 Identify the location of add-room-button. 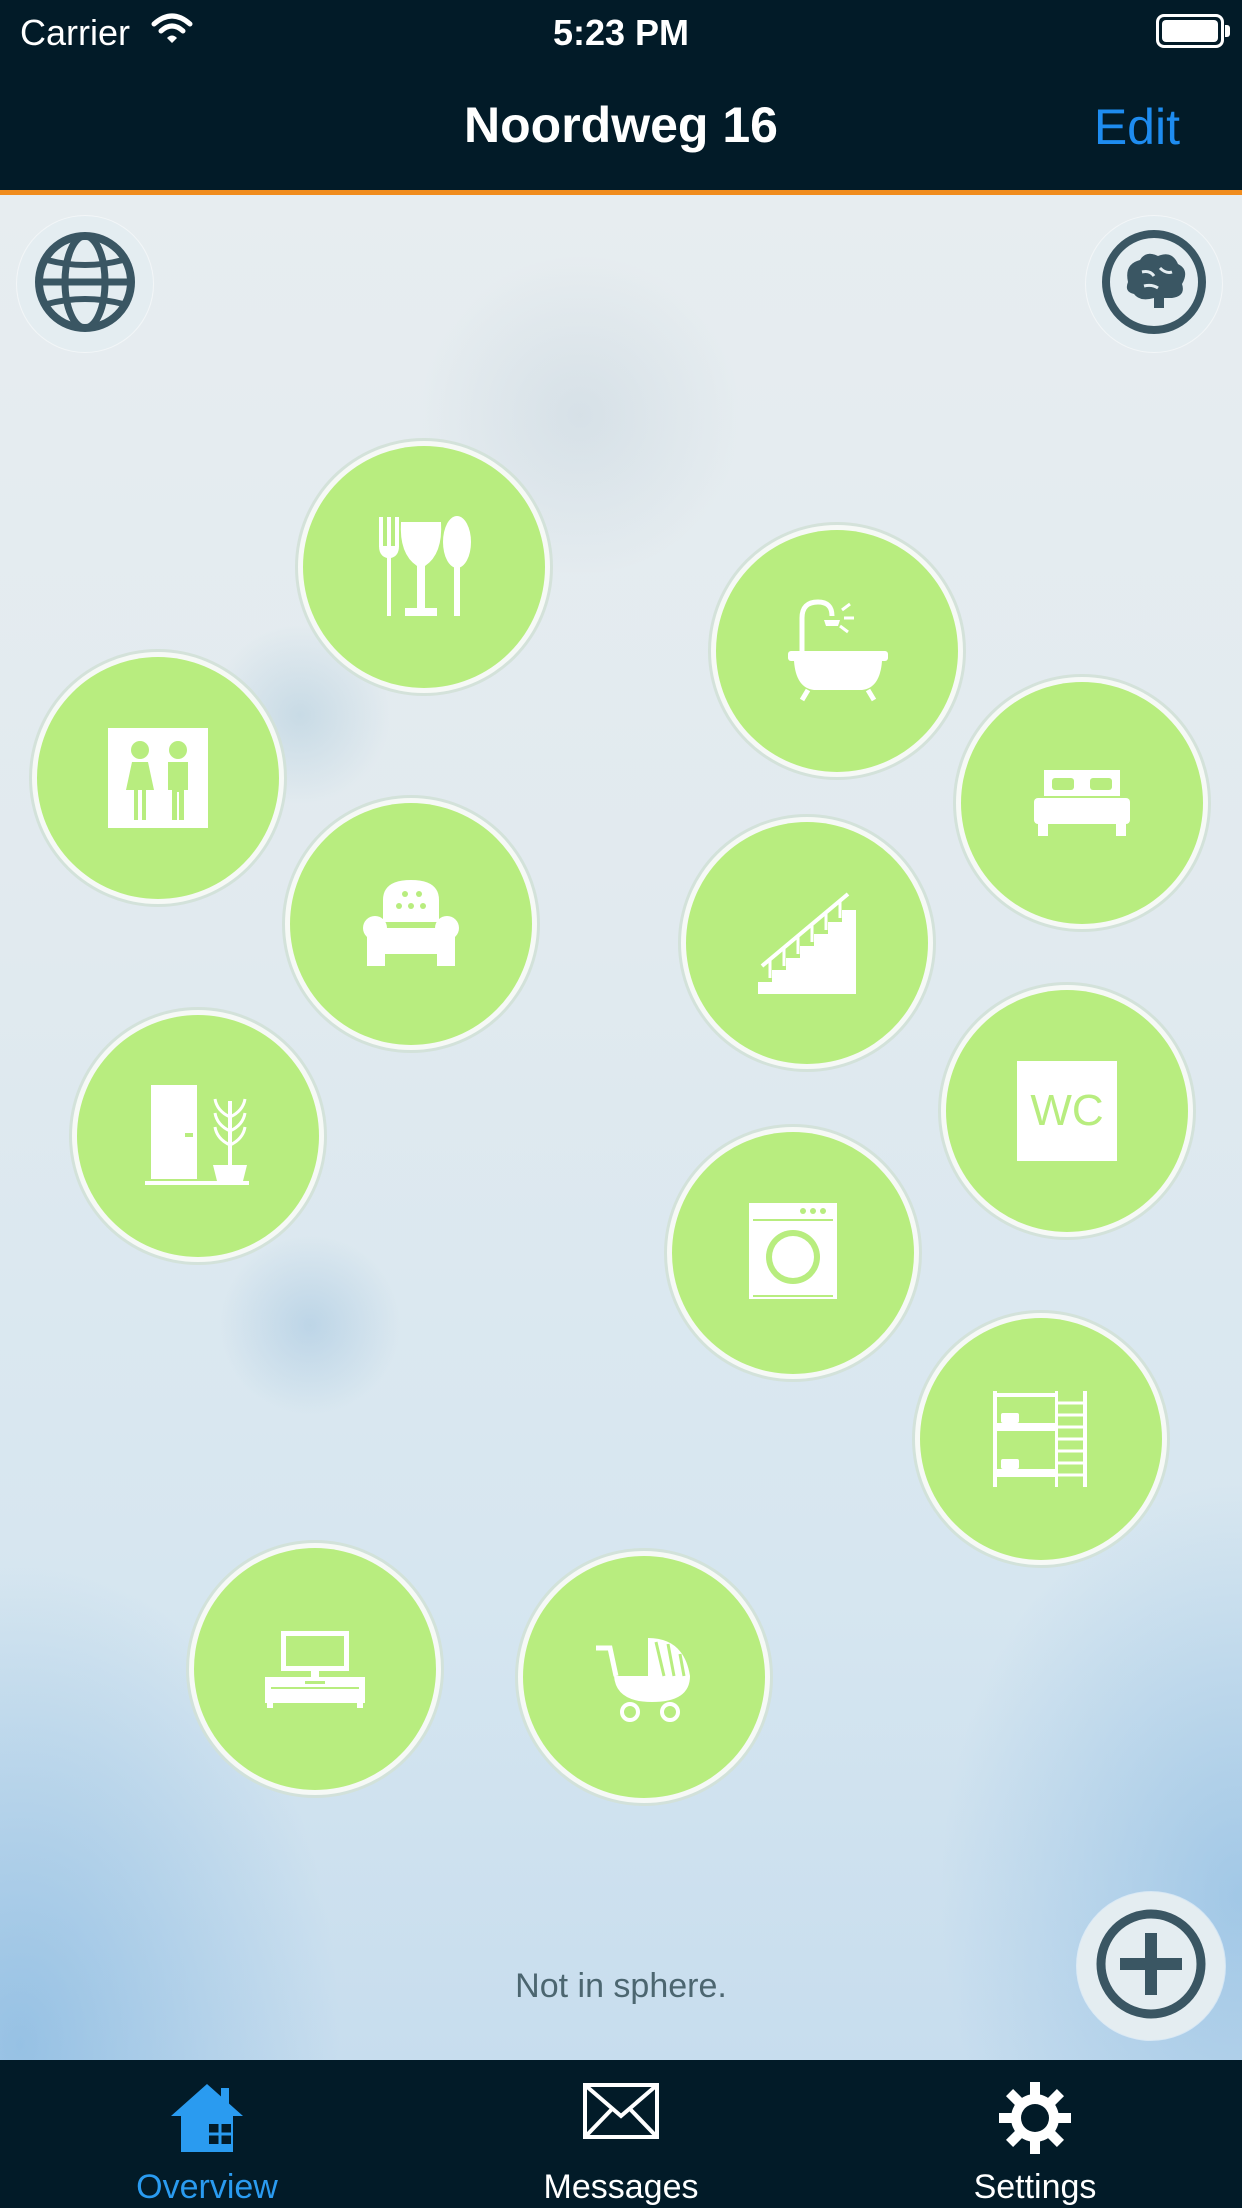
(1151, 1966).